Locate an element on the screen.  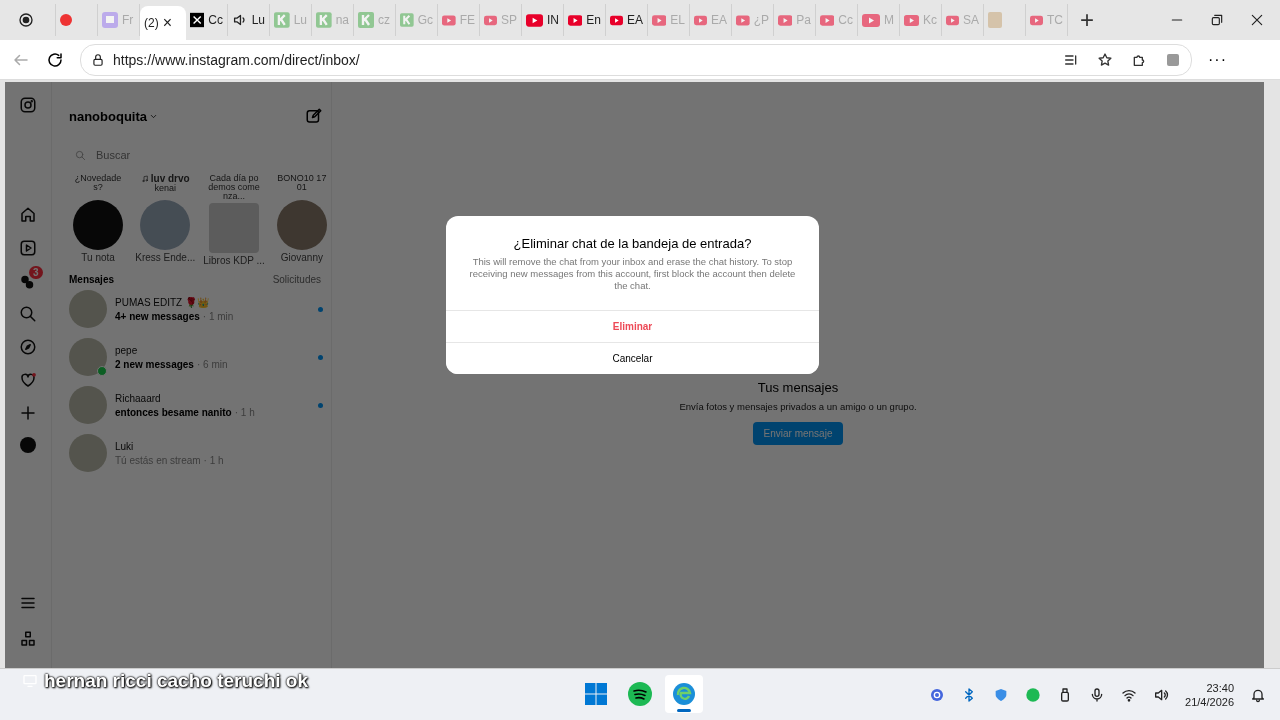
notification-badge: 3 is located at coordinates (36, 272).